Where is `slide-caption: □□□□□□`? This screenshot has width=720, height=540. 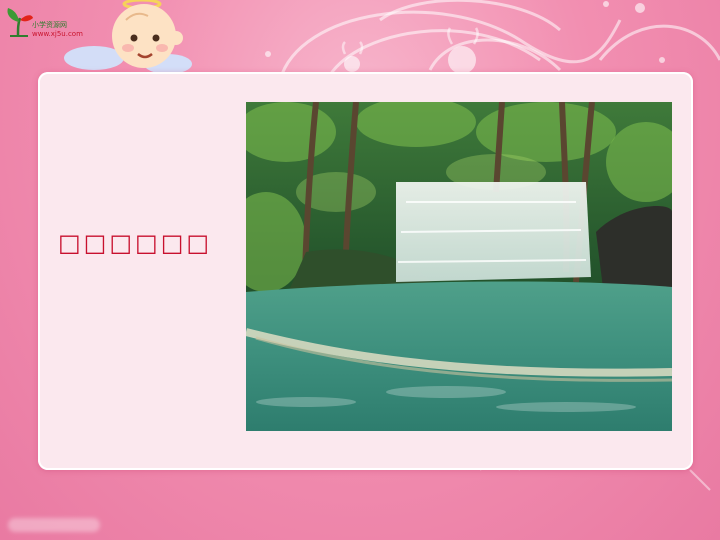
slide-caption: □□□□□□ is located at coordinates (135, 243).